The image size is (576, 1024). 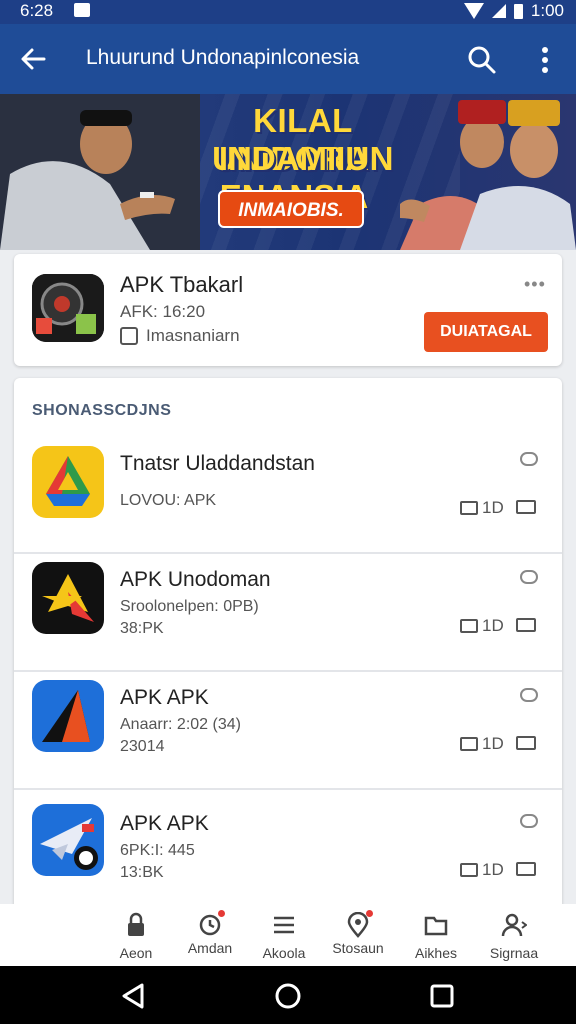 What do you see at coordinates (68, 598) in the screenshot?
I see `app-icon-star` at bounding box center [68, 598].